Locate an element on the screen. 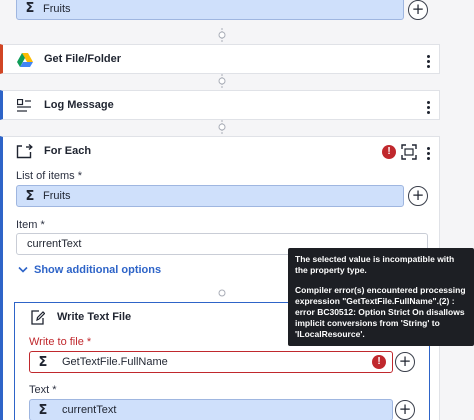 The image size is (474, 420). write-to-file-field: Σ GetTextFile.FullName ! is located at coordinates (211, 362).